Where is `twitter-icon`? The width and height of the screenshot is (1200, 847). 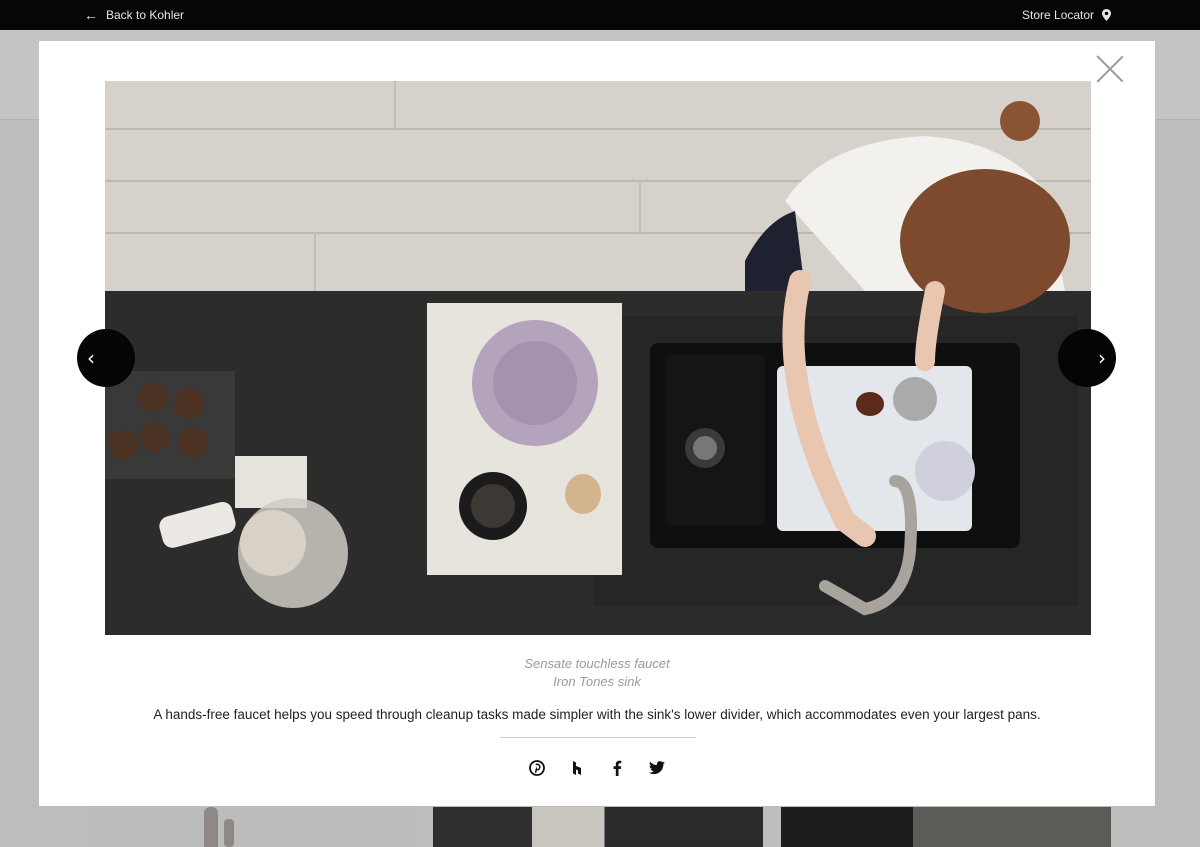
twitter-icon is located at coordinates (657, 768).